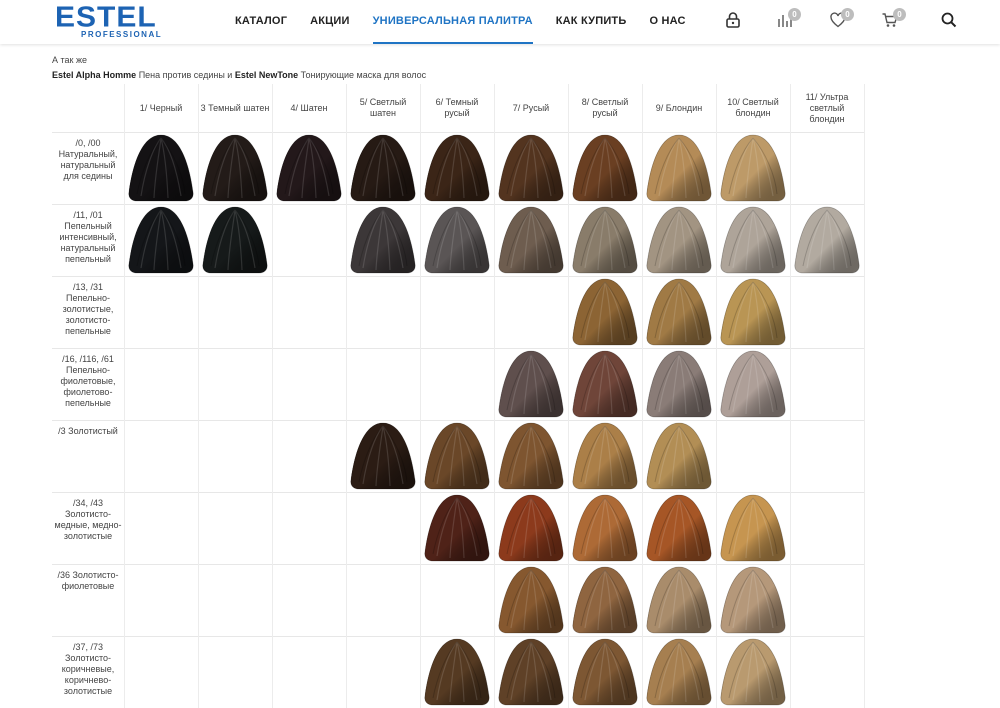 The height and width of the screenshot is (708, 1000). I want to click on logo-subtext: PROFESSIONAL, so click(122, 34).